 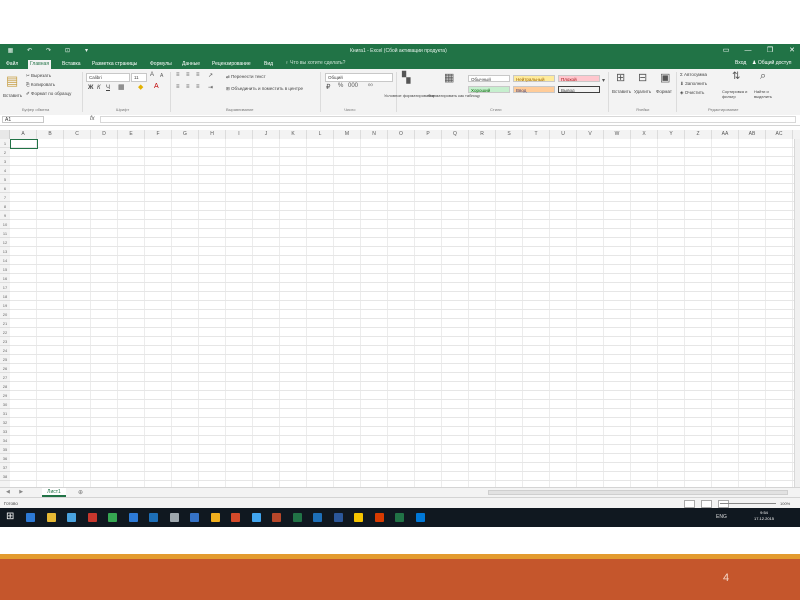 What do you see at coordinates (5, 332) in the screenshot?
I see `row-header: 22` at bounding box center [5, 332].